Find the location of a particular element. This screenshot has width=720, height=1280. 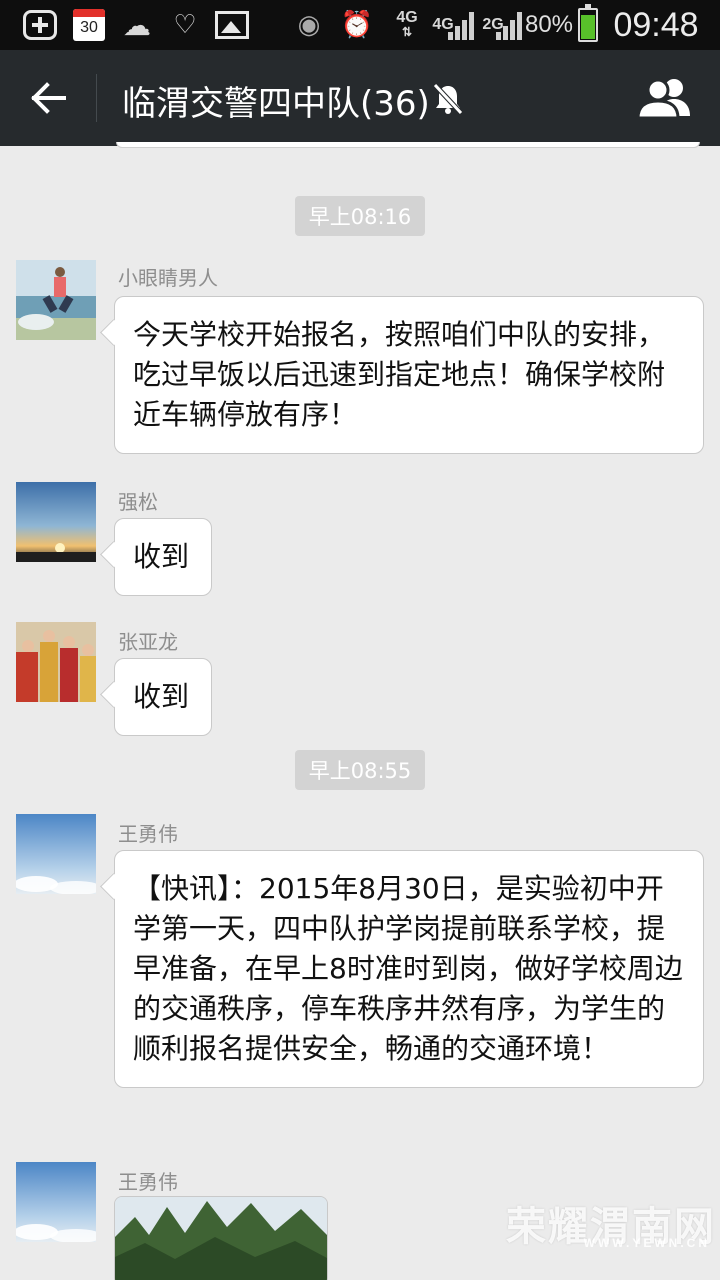

battery-percent: 80% is located at coordinates (549, 24).